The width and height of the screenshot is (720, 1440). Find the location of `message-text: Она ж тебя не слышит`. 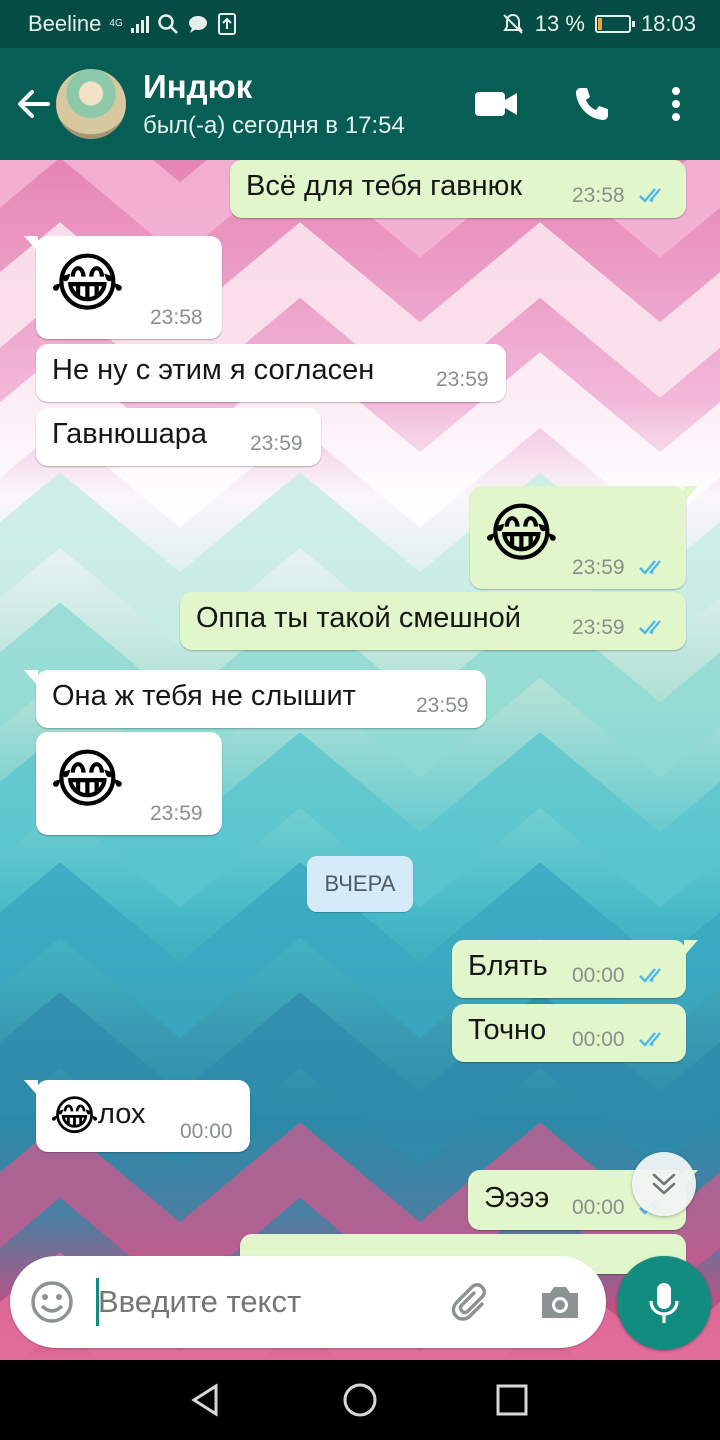

message-text: Она ж тебя не слышит is located at coordinates (204, 696).